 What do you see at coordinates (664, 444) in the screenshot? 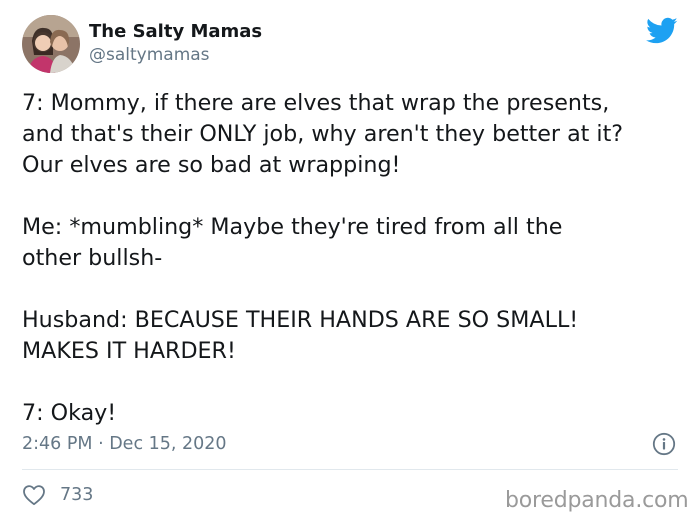
I see `info-icon` at bounding box center [664, 444].